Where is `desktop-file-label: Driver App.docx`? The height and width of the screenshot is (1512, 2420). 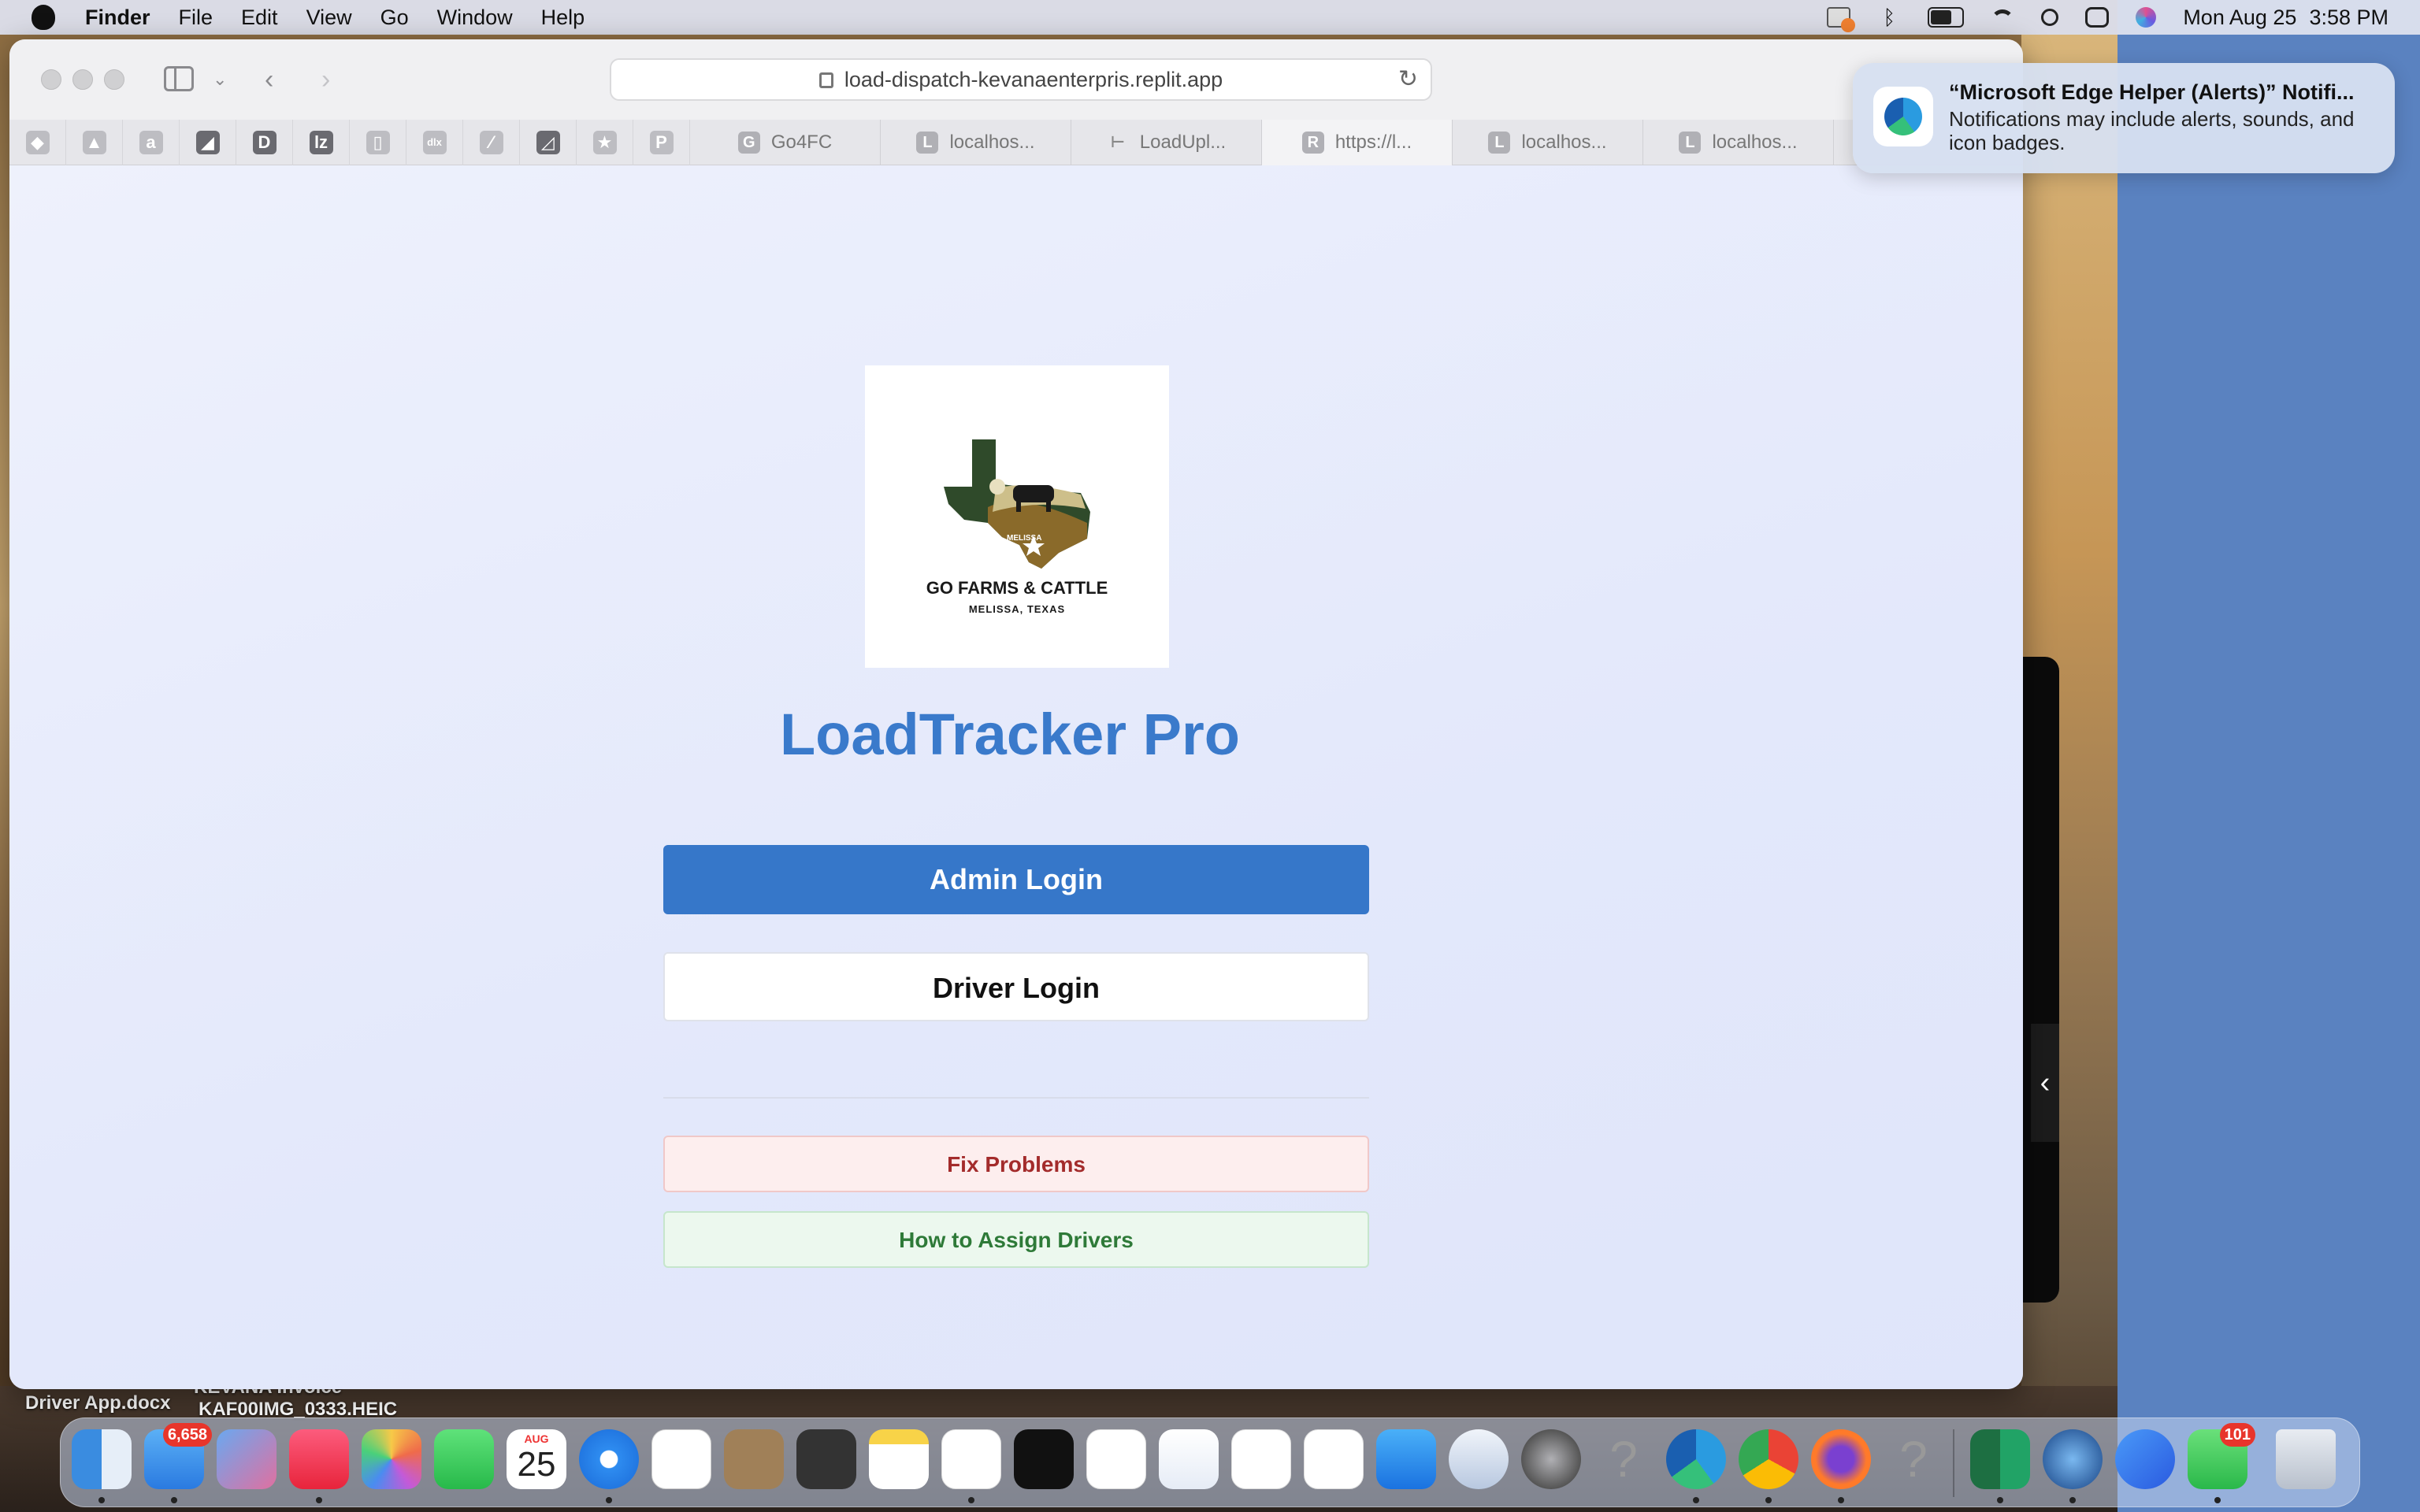
desktop-file-label: Driver App.docx is located at coordinates (98, 1403).